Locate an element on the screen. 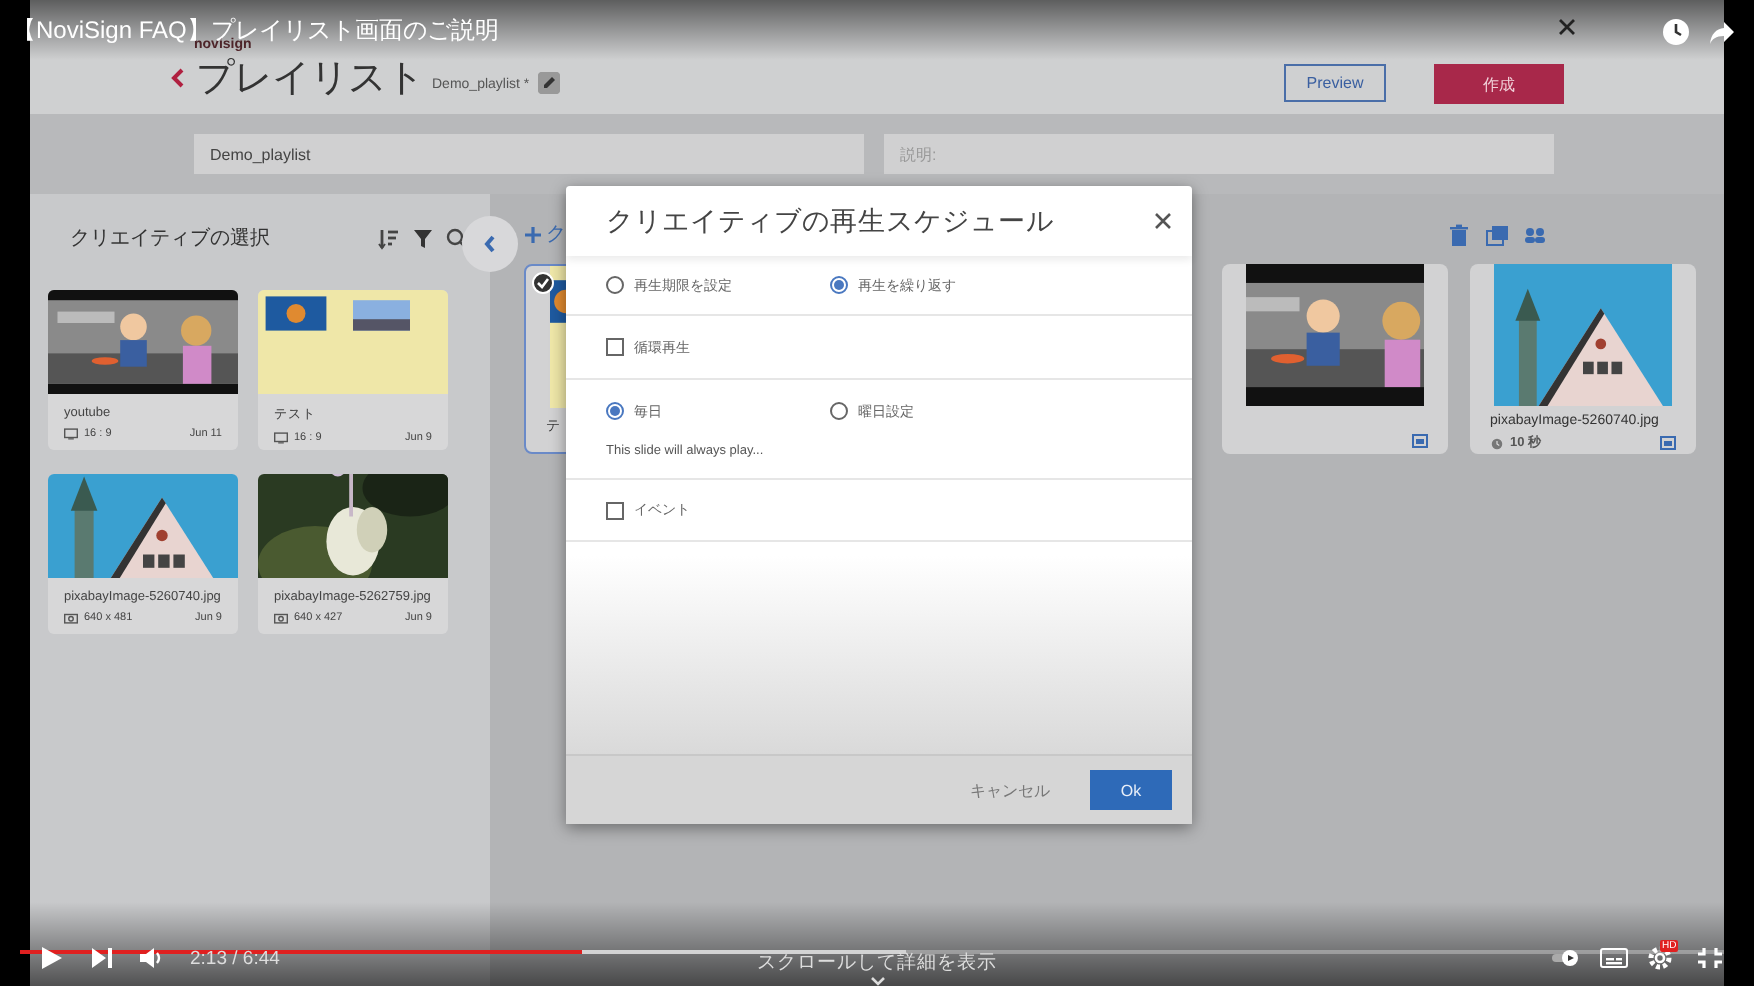  chevron-down-icon is located at coordinates (877, 981).